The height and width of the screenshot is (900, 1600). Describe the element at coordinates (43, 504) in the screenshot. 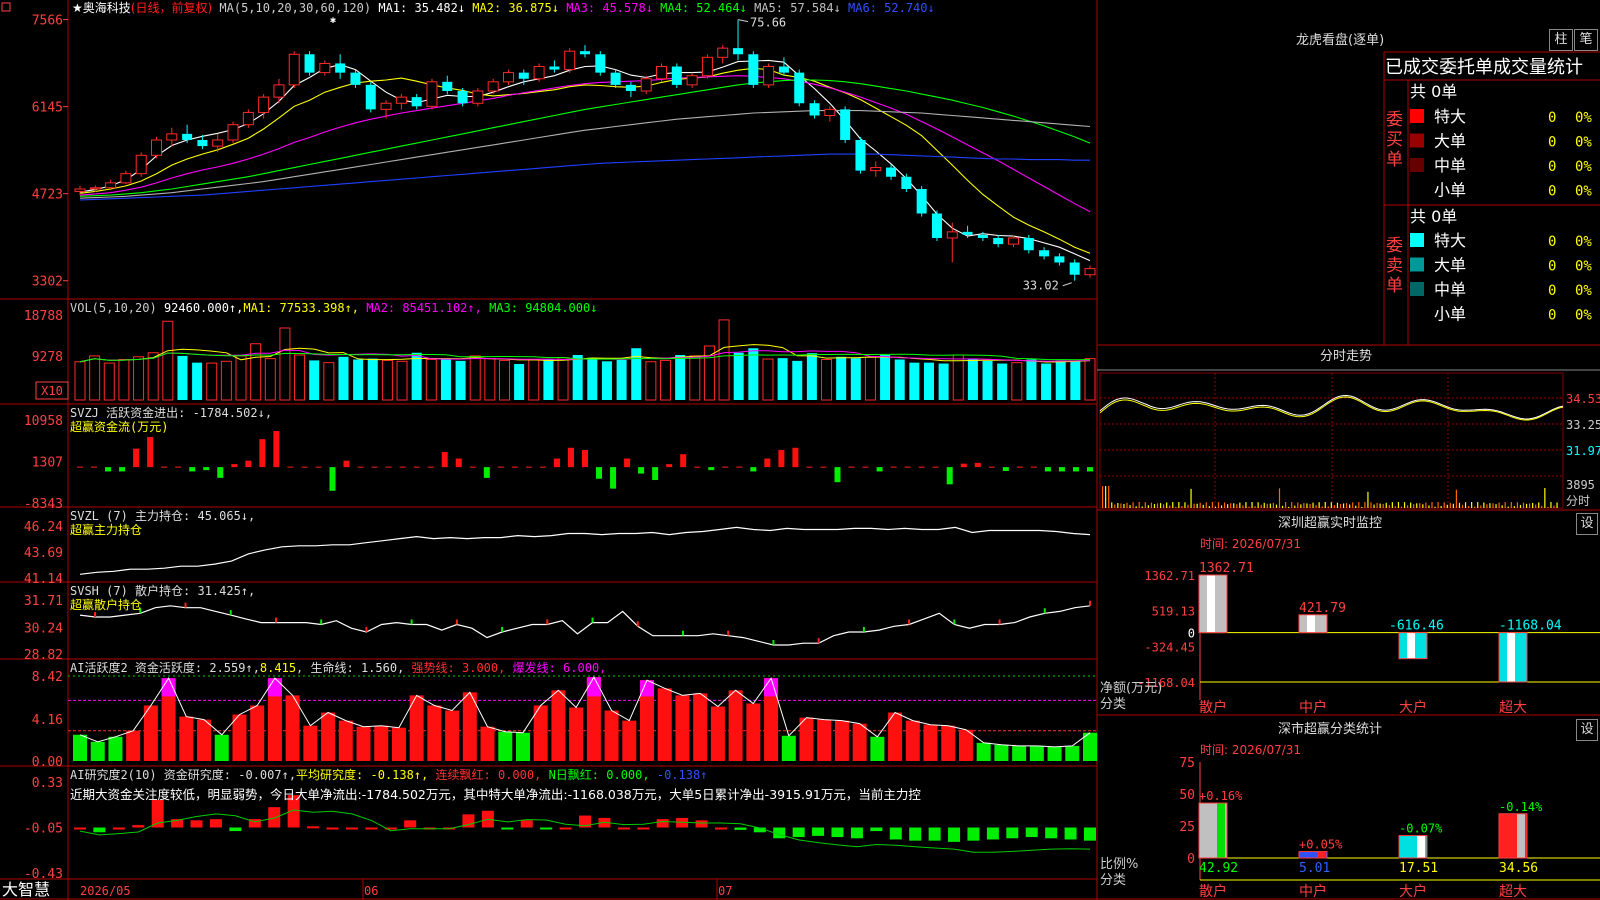

I see `svzj-axis-label: -8343` at that location.